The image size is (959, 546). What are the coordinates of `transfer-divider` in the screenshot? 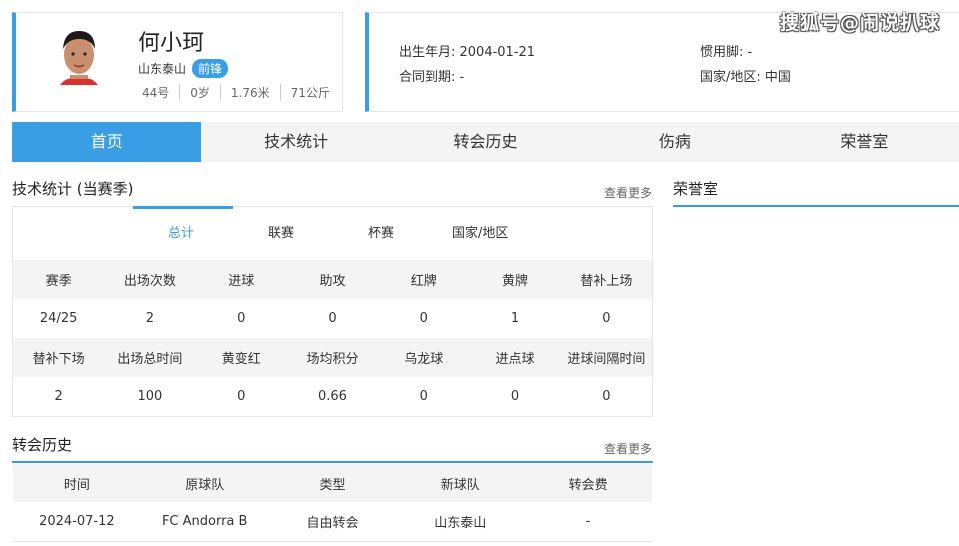 It's located at (332, 462).